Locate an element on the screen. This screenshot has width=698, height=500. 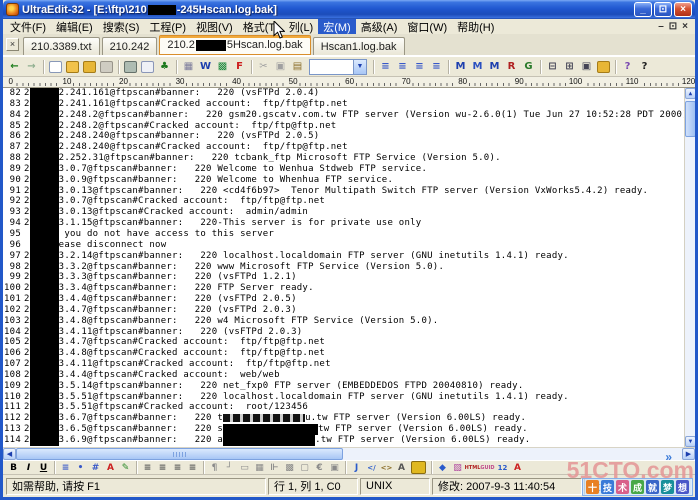
euro-icon: € is located at coordinates (319, 467).